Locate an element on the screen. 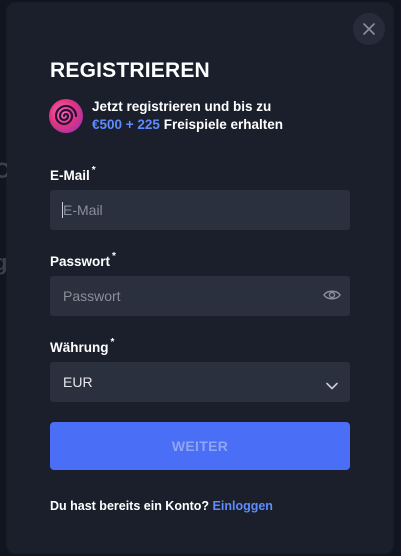 Image resolution: width=401 pixels, height=556 pixels. email-label-text: E-Mail is located at coordinates (70, 175).